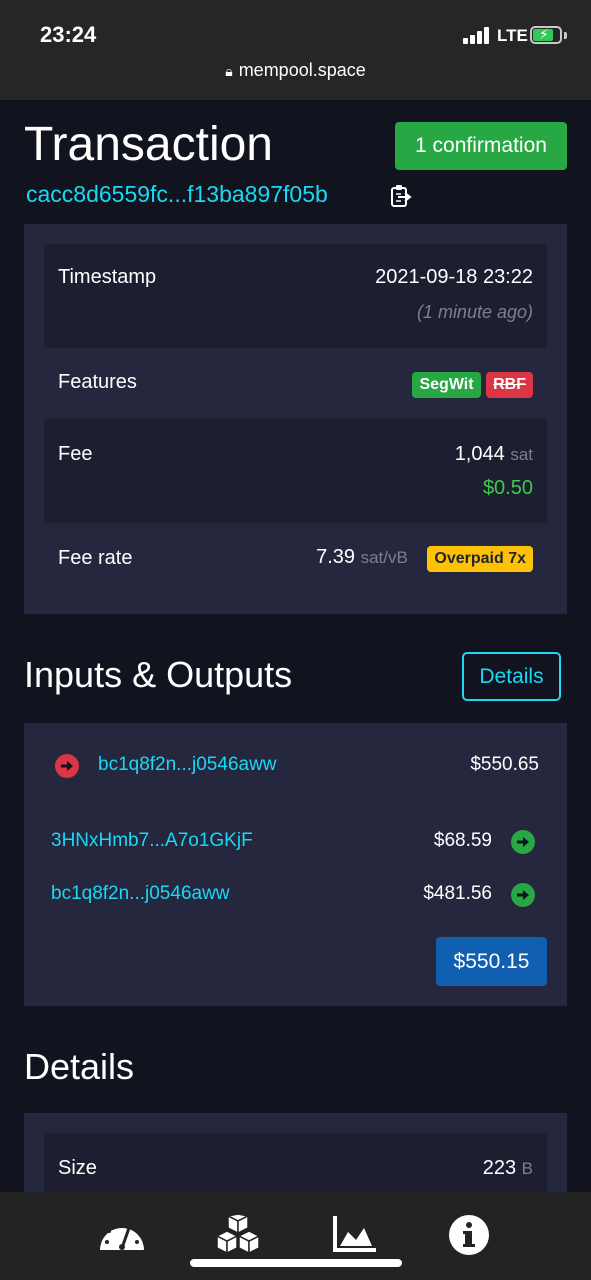 The image size is (591, 1280). Describe the element at coordinates (295, 50) in the screenshot. I see `status-bar: 23:24 LTE ⚡ 🔒︎ mempool.space` at that location.